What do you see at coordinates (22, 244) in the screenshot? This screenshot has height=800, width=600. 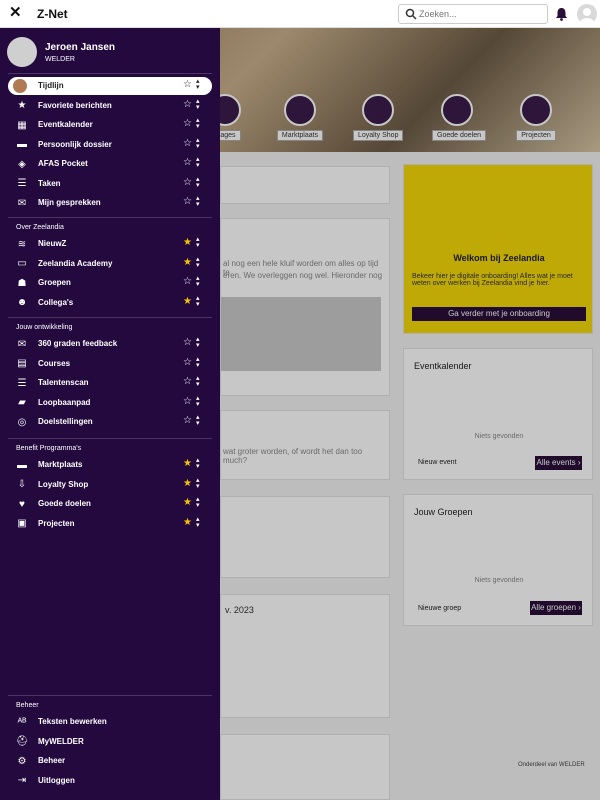 I see `nieuwz-icon: ≋` at bounding box center [22, 244].